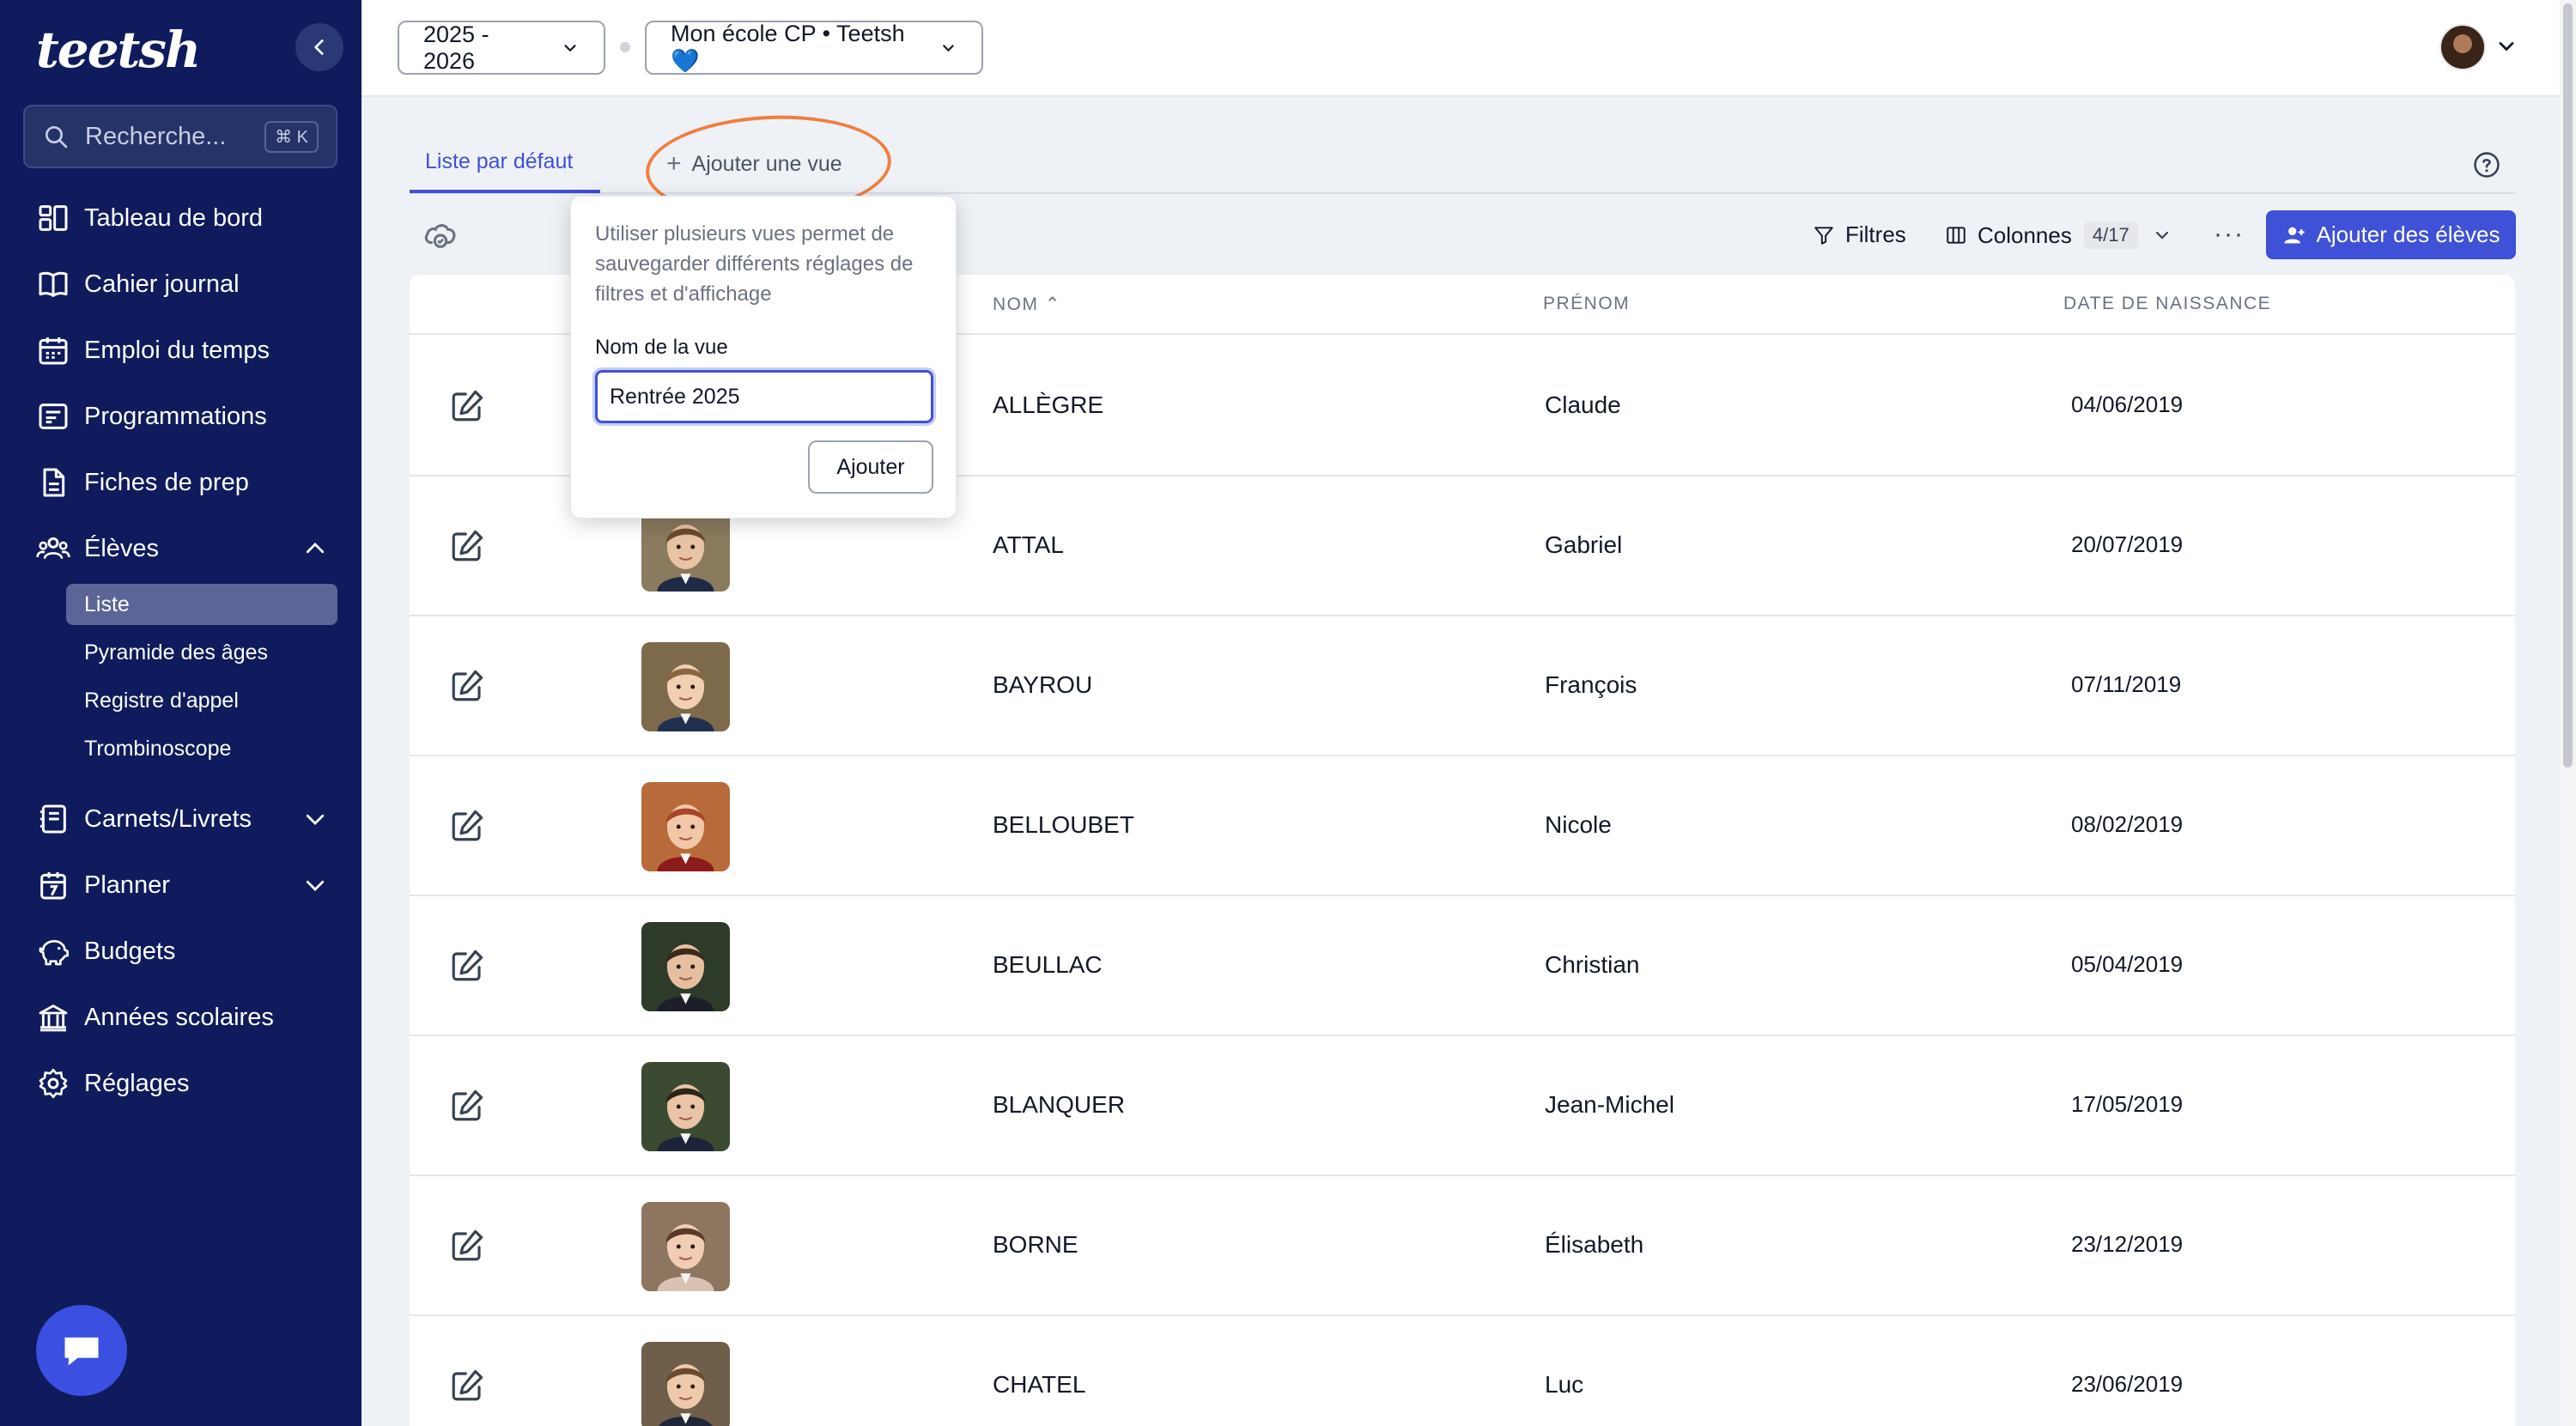 This screenshot has height=1426, width=2576. What do you see at coordinates (1049, 404) in the screenshot?
I see `student-last-name: ALLÈGRE` at bounding box center [1049, 404].